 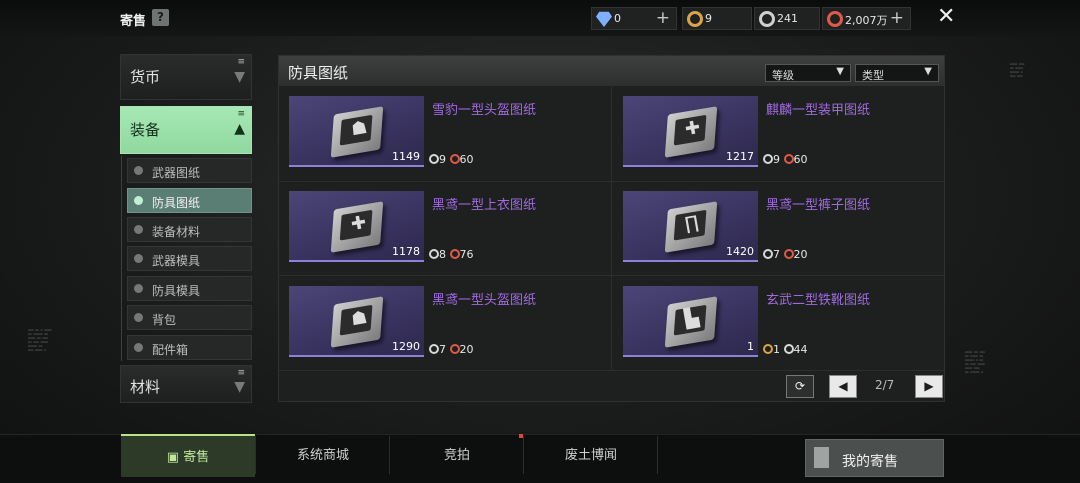 I want to click on currency-silver: 241, so click(x=787, y=18).